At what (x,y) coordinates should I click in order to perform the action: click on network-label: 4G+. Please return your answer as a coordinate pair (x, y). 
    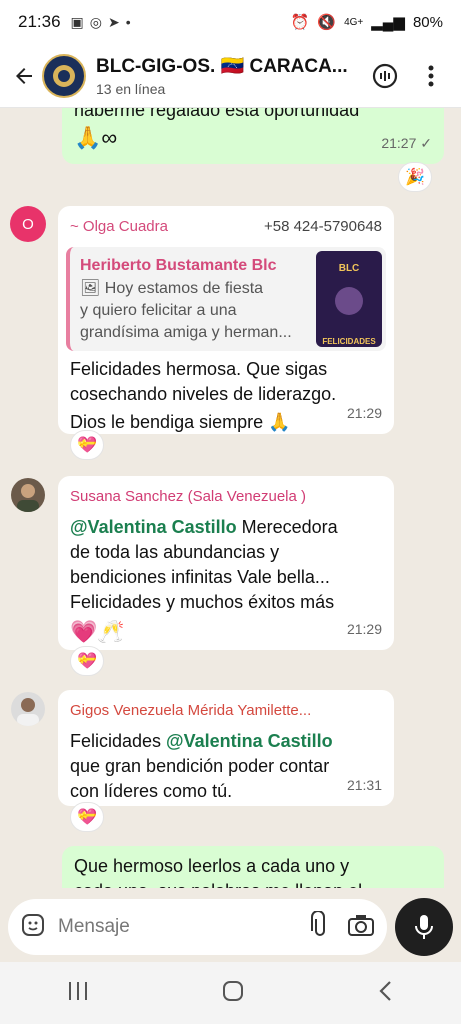
    Looking at the image, I should click on (354, 22).